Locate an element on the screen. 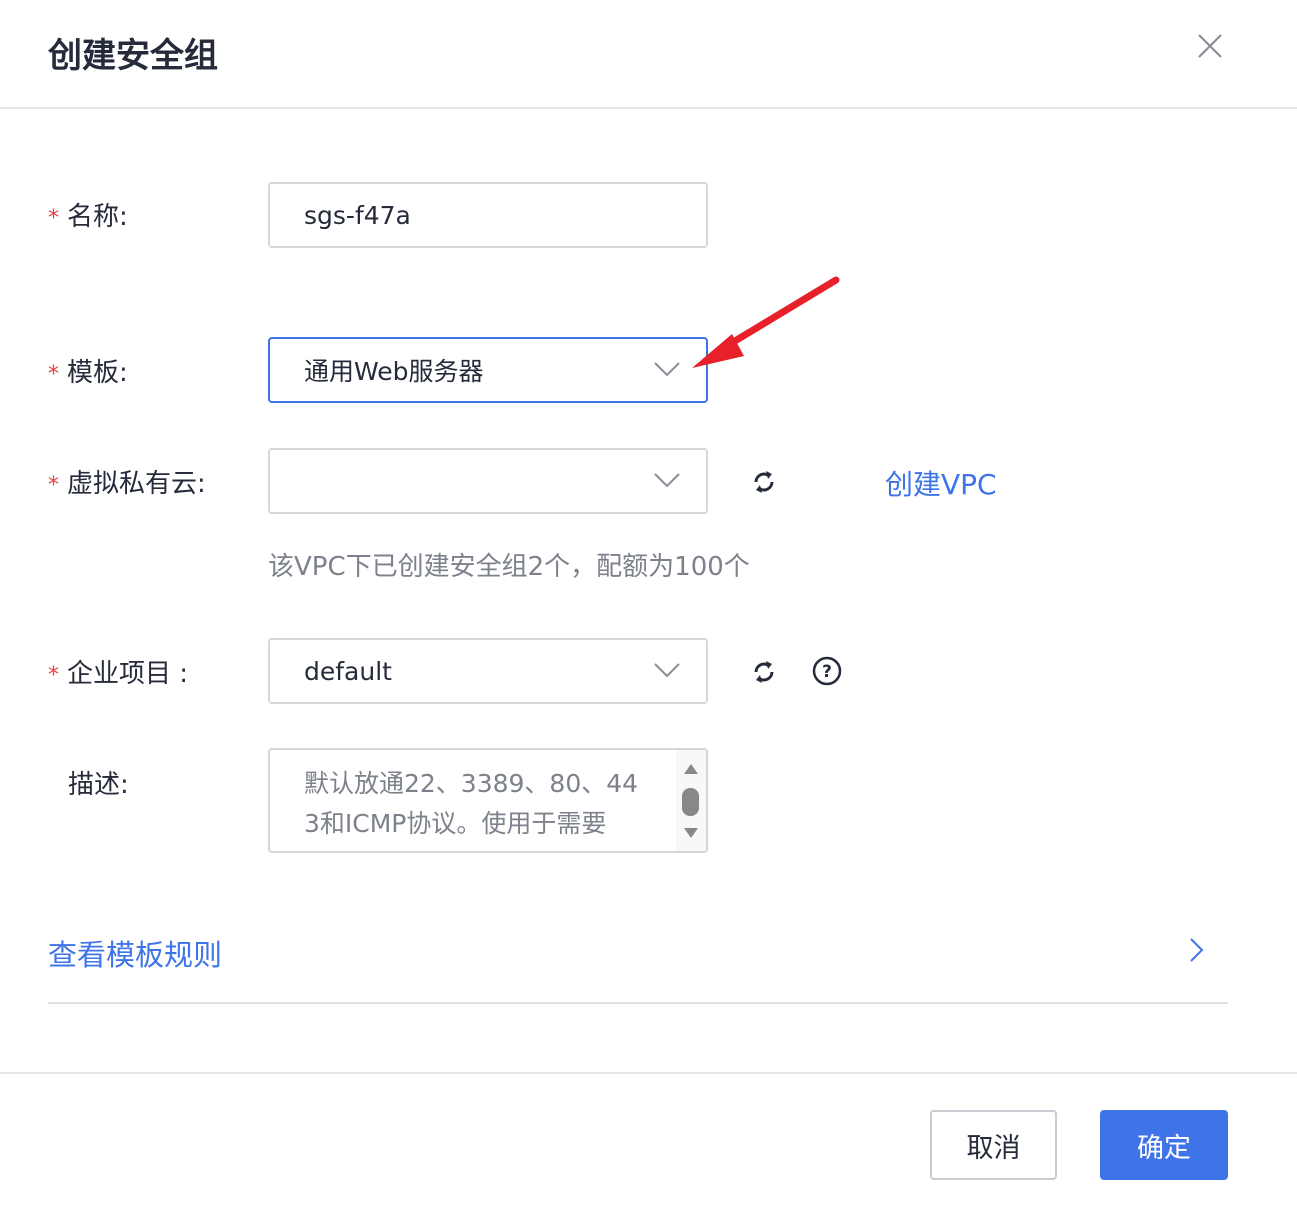 Image resolution: width=1297 pixels, height=1210 pixels. annotation-arrow-icon is located at coordinates (766, 322).